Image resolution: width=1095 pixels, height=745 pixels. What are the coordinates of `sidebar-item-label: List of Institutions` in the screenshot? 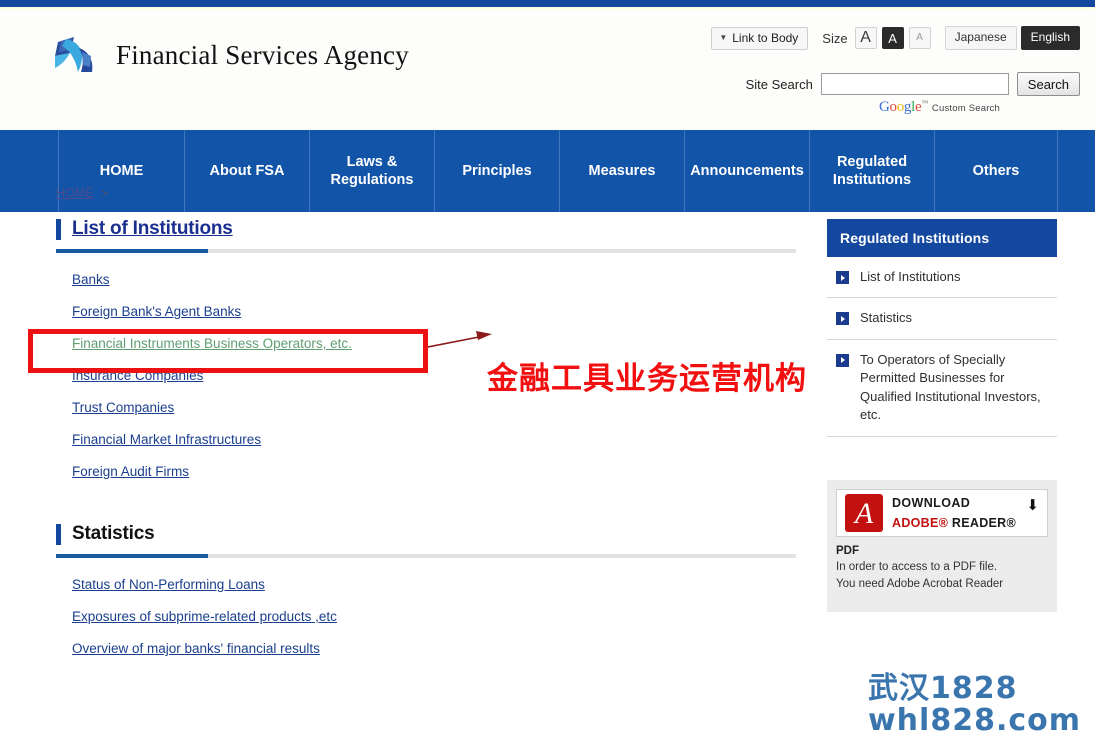 It's located at (910, 276).